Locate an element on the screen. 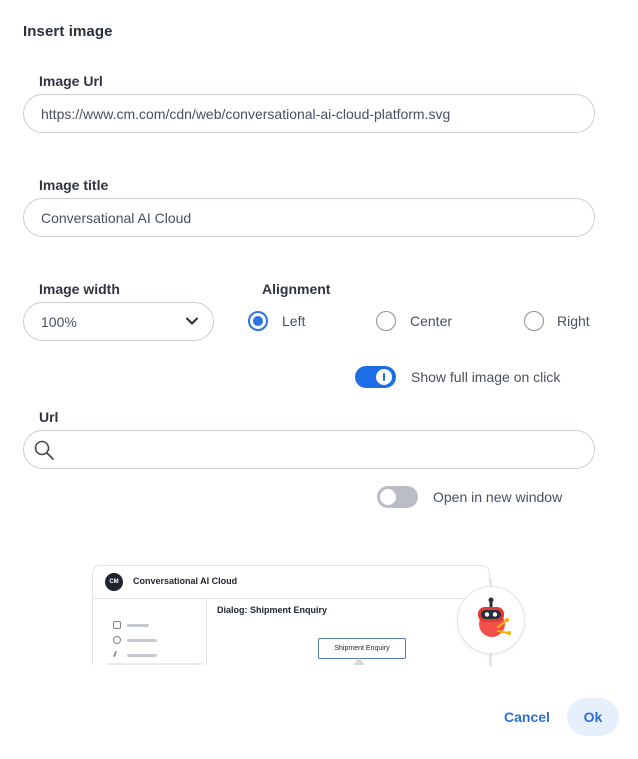 This screenshot has height=759, width=638. image-title-label: Image title is located at coordinates (74, 185).